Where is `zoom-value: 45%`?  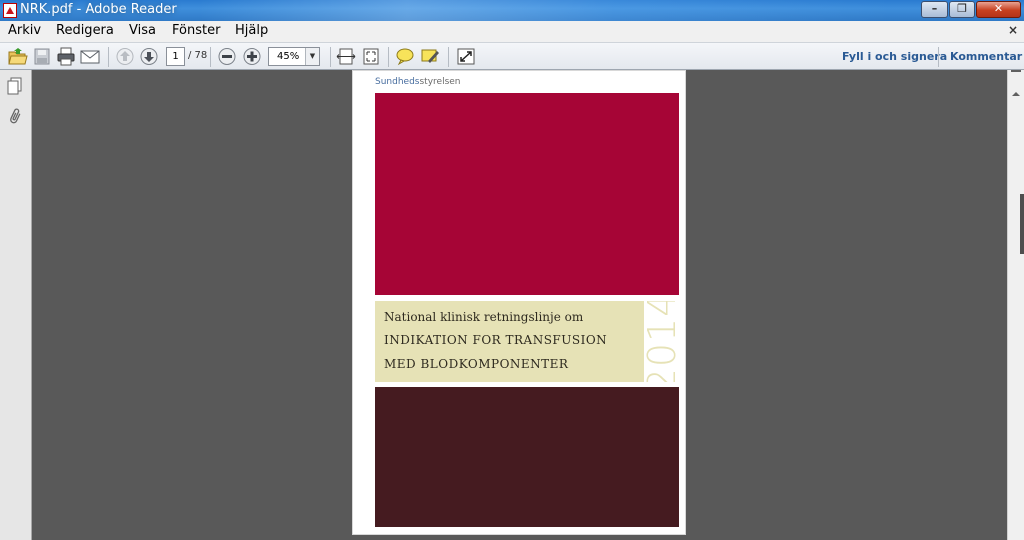 zoom-value: 45% is located at coordinates (288, 56).